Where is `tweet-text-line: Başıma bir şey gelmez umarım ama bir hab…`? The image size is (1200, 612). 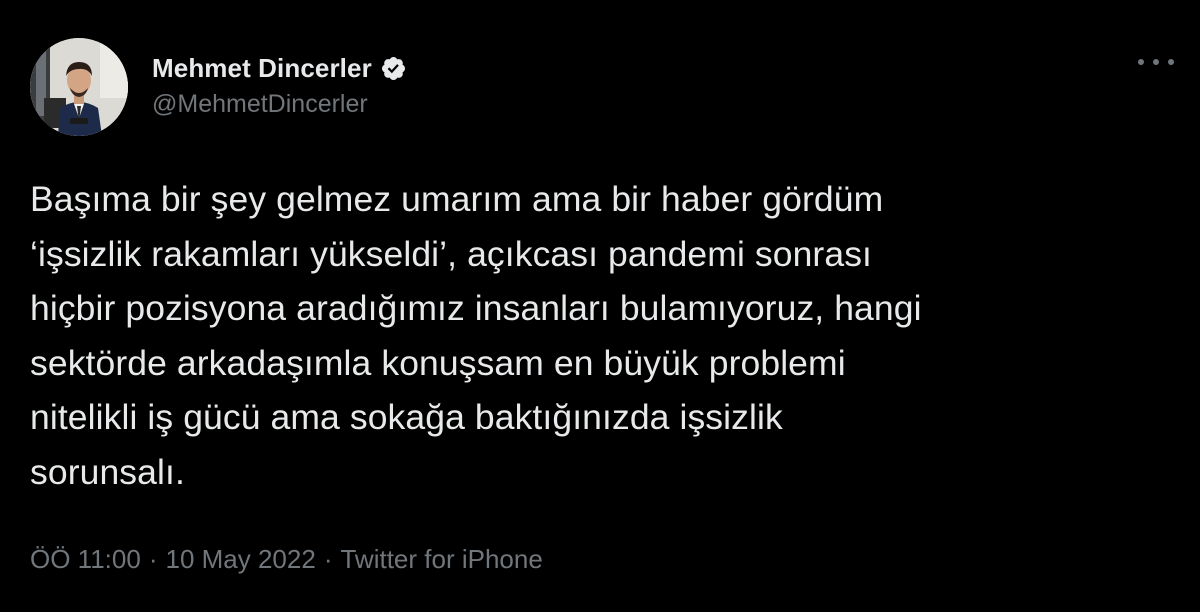 tweet-text-line: Başıma bir şey gelmez umarım ama bir hab… is located at coordinates (457, 199).